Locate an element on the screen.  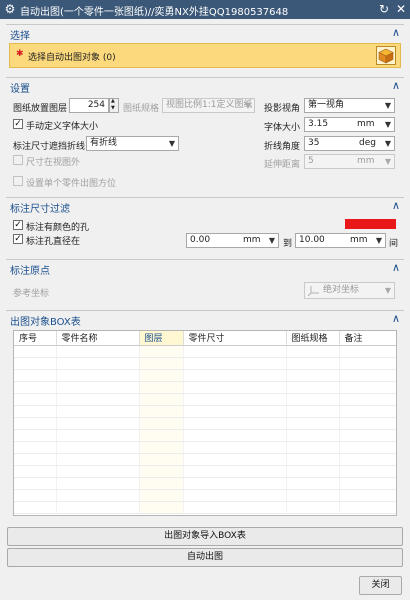
hole-min-value: 0.00 is located at coordinates (200, 240).